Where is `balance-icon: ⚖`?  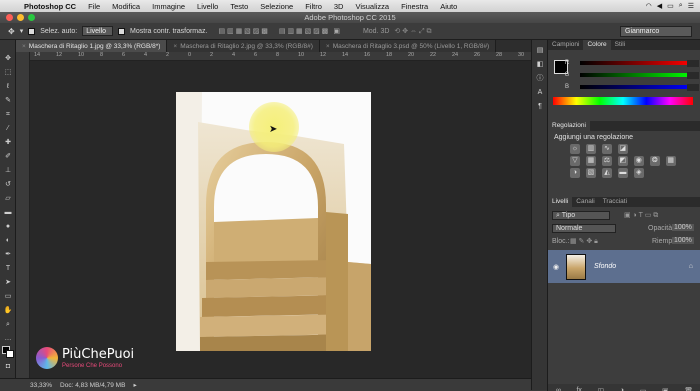 balance-icon: ⚖ is located at coordinates (606, 161).